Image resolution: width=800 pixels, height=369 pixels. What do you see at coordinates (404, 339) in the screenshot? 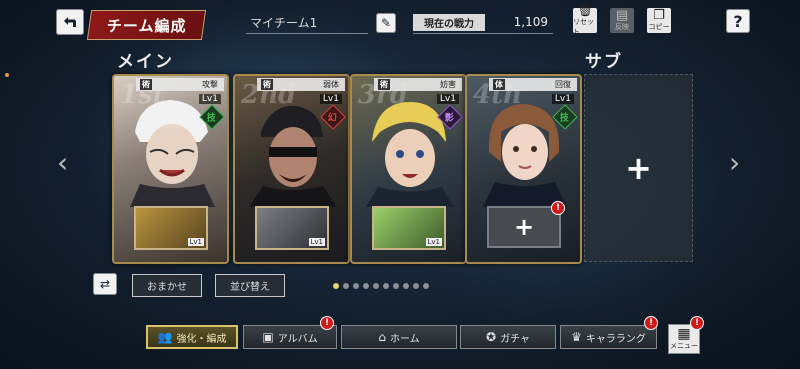
I see `nav-label: ホーム` at bounding box center [404, 339].